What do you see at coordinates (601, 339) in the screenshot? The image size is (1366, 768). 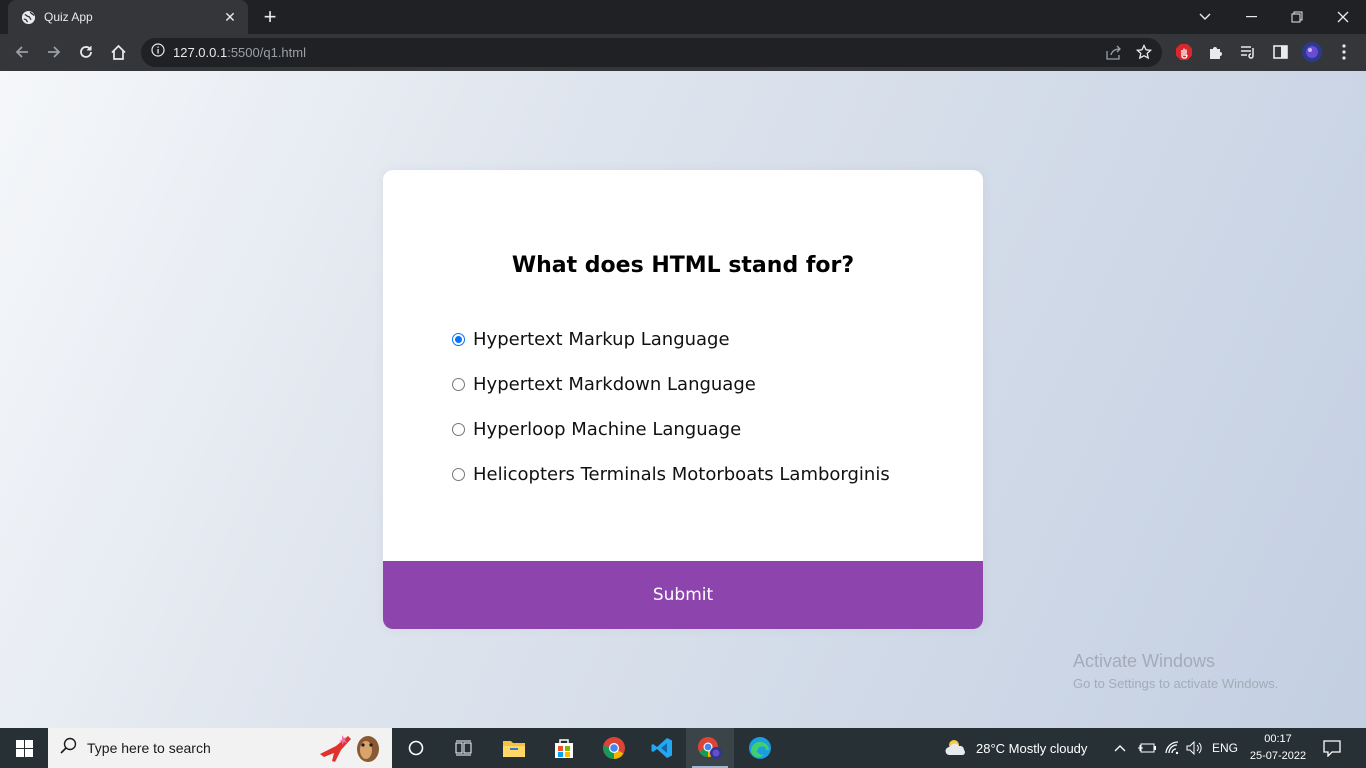 I see `answer-label: Hypertext Markup Language` at bounding box center [601, 339].